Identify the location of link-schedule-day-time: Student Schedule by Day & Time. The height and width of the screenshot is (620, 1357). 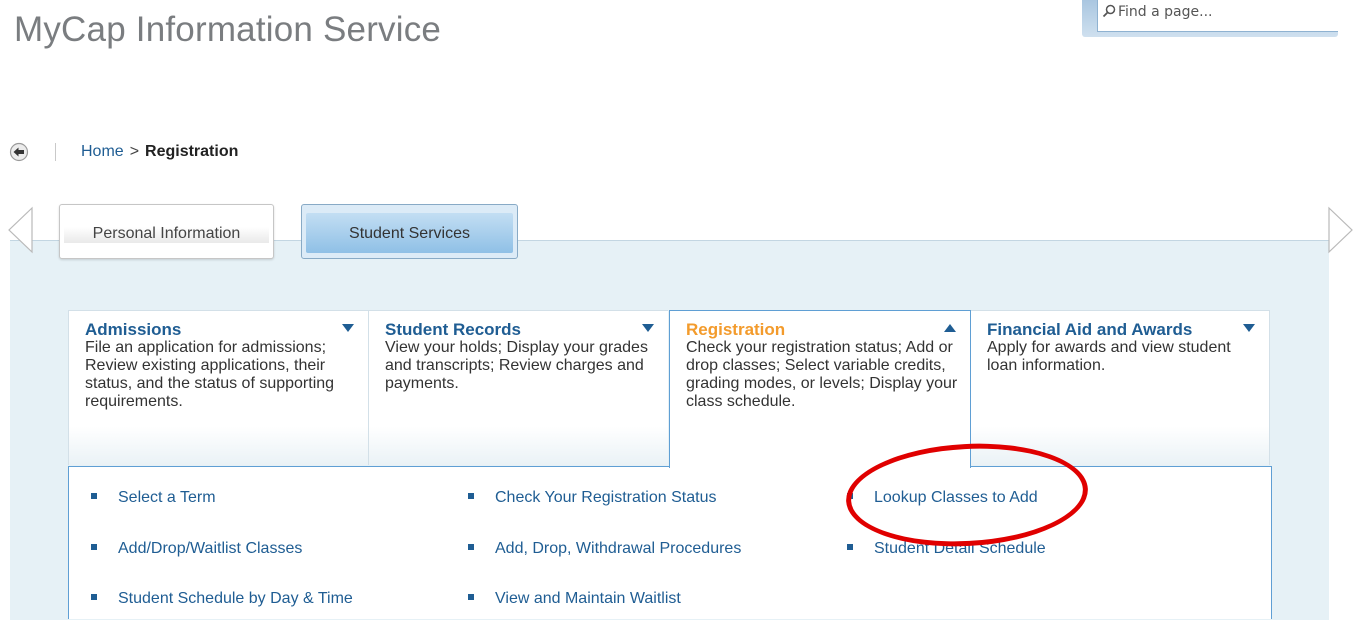
(222, 599).